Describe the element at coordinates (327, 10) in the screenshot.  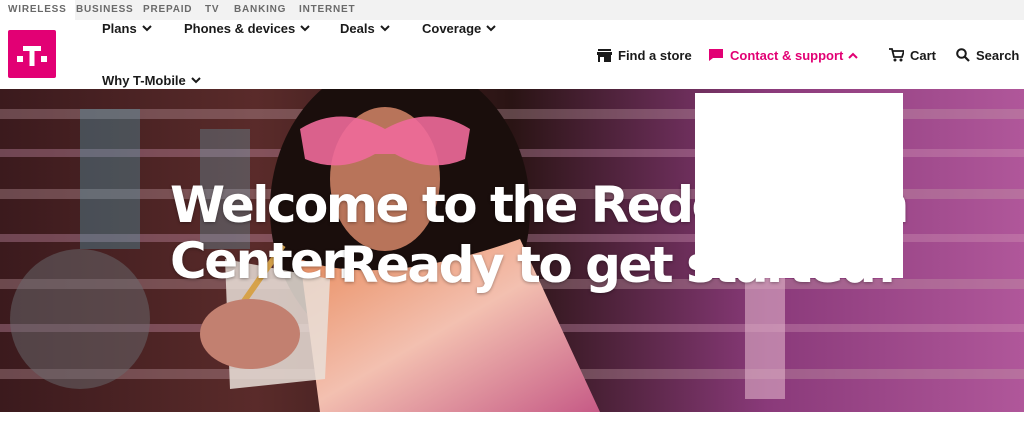
I see `segment-tab-internet: INTERNET` at that location.